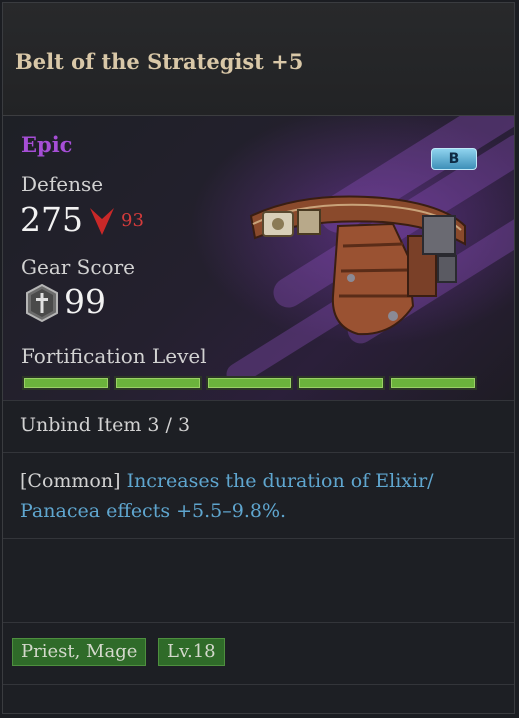 Image resolution: width=519 pixels, height=718 pixels. What do you see at coordinates (159, 61) in the screenshot?
I see `item-name: Belt of the Strategist +5` at bounding box center [159, 61].